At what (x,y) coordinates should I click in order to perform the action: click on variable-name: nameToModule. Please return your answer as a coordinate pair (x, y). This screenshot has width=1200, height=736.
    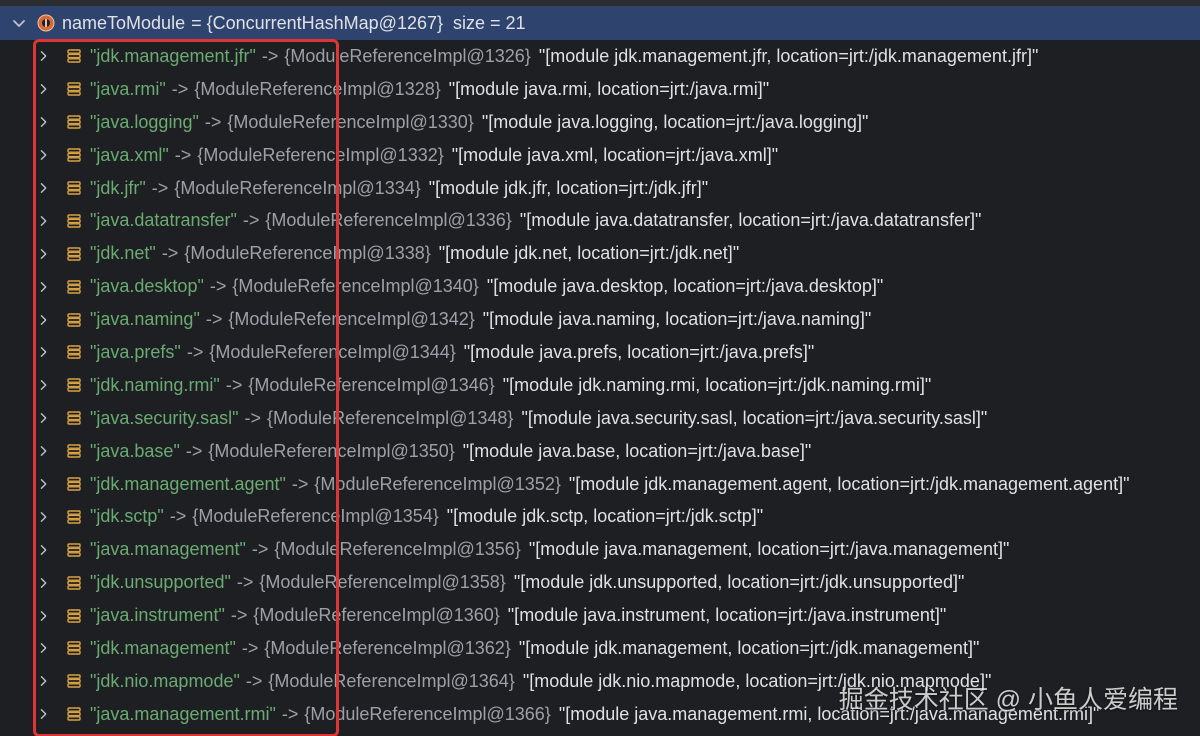
    Looking at the image, I should click on (124, 22).